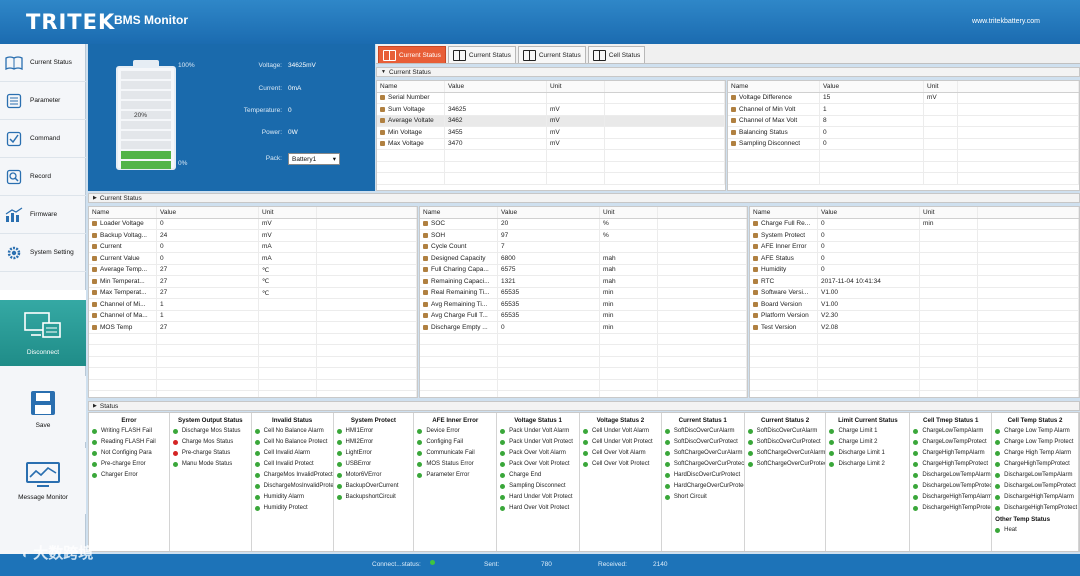 This screenshot has height=576, width=1080. What do you see at coordinates (43, 101) in the screenshot?
I see `sidebar-item-parameter: Parameter` at bounding box center [43, 101].